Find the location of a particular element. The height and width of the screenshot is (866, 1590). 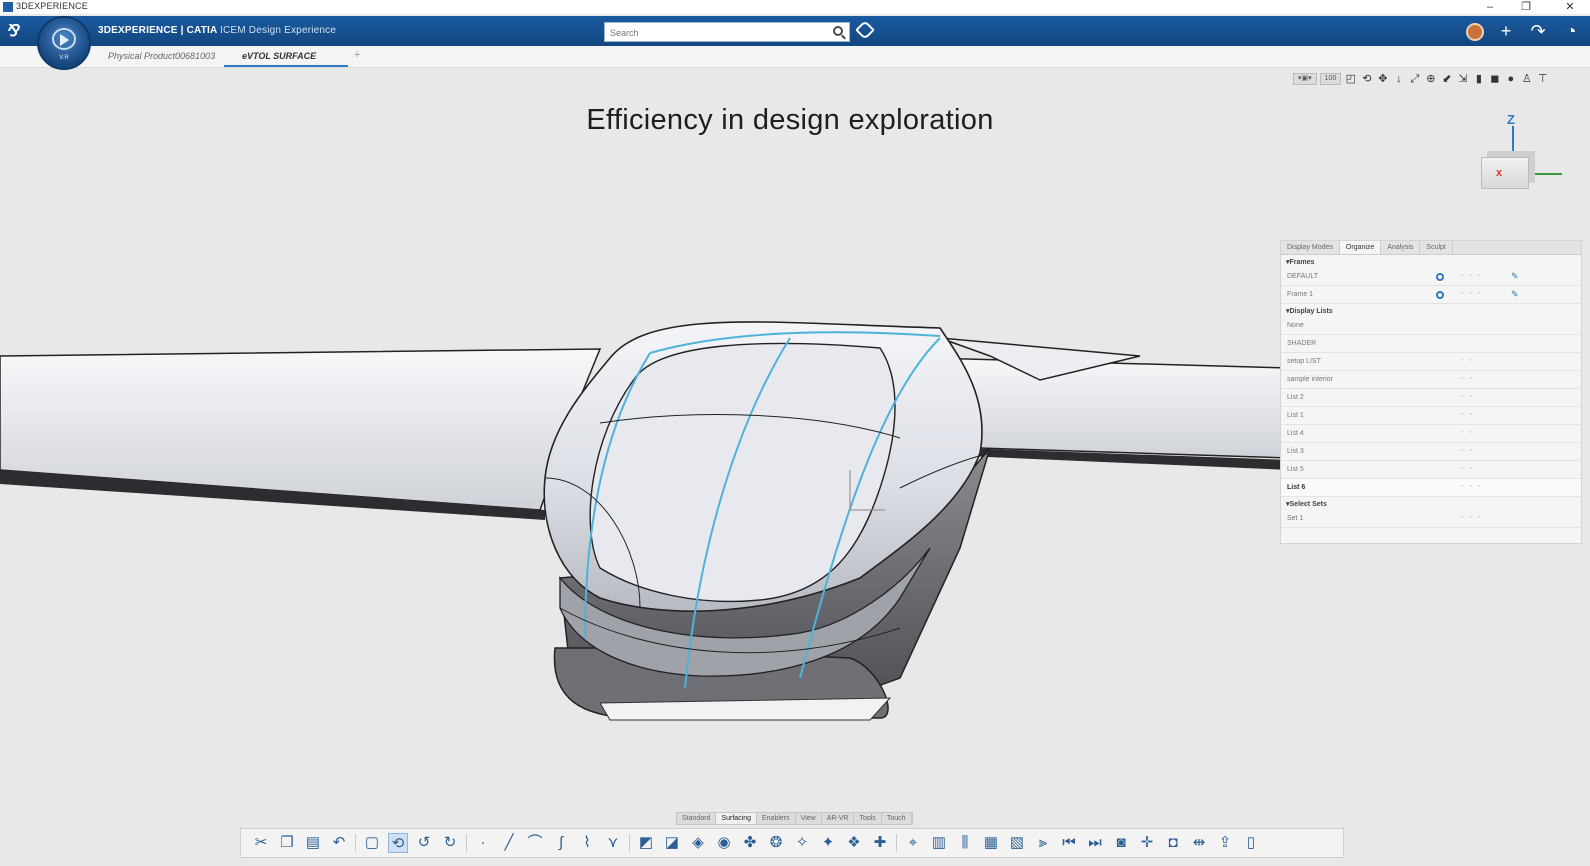

fillet-icon: ❂ is located at coordinates (776, 843).